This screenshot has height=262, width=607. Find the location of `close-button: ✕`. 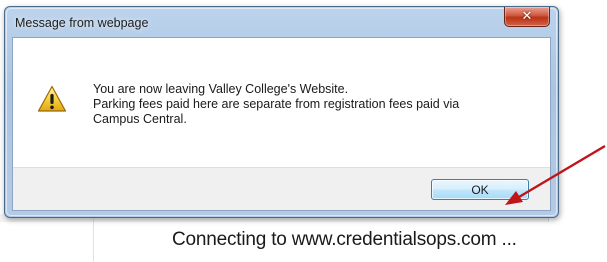

close-button: ✕ is located at coordinates (527, 17).